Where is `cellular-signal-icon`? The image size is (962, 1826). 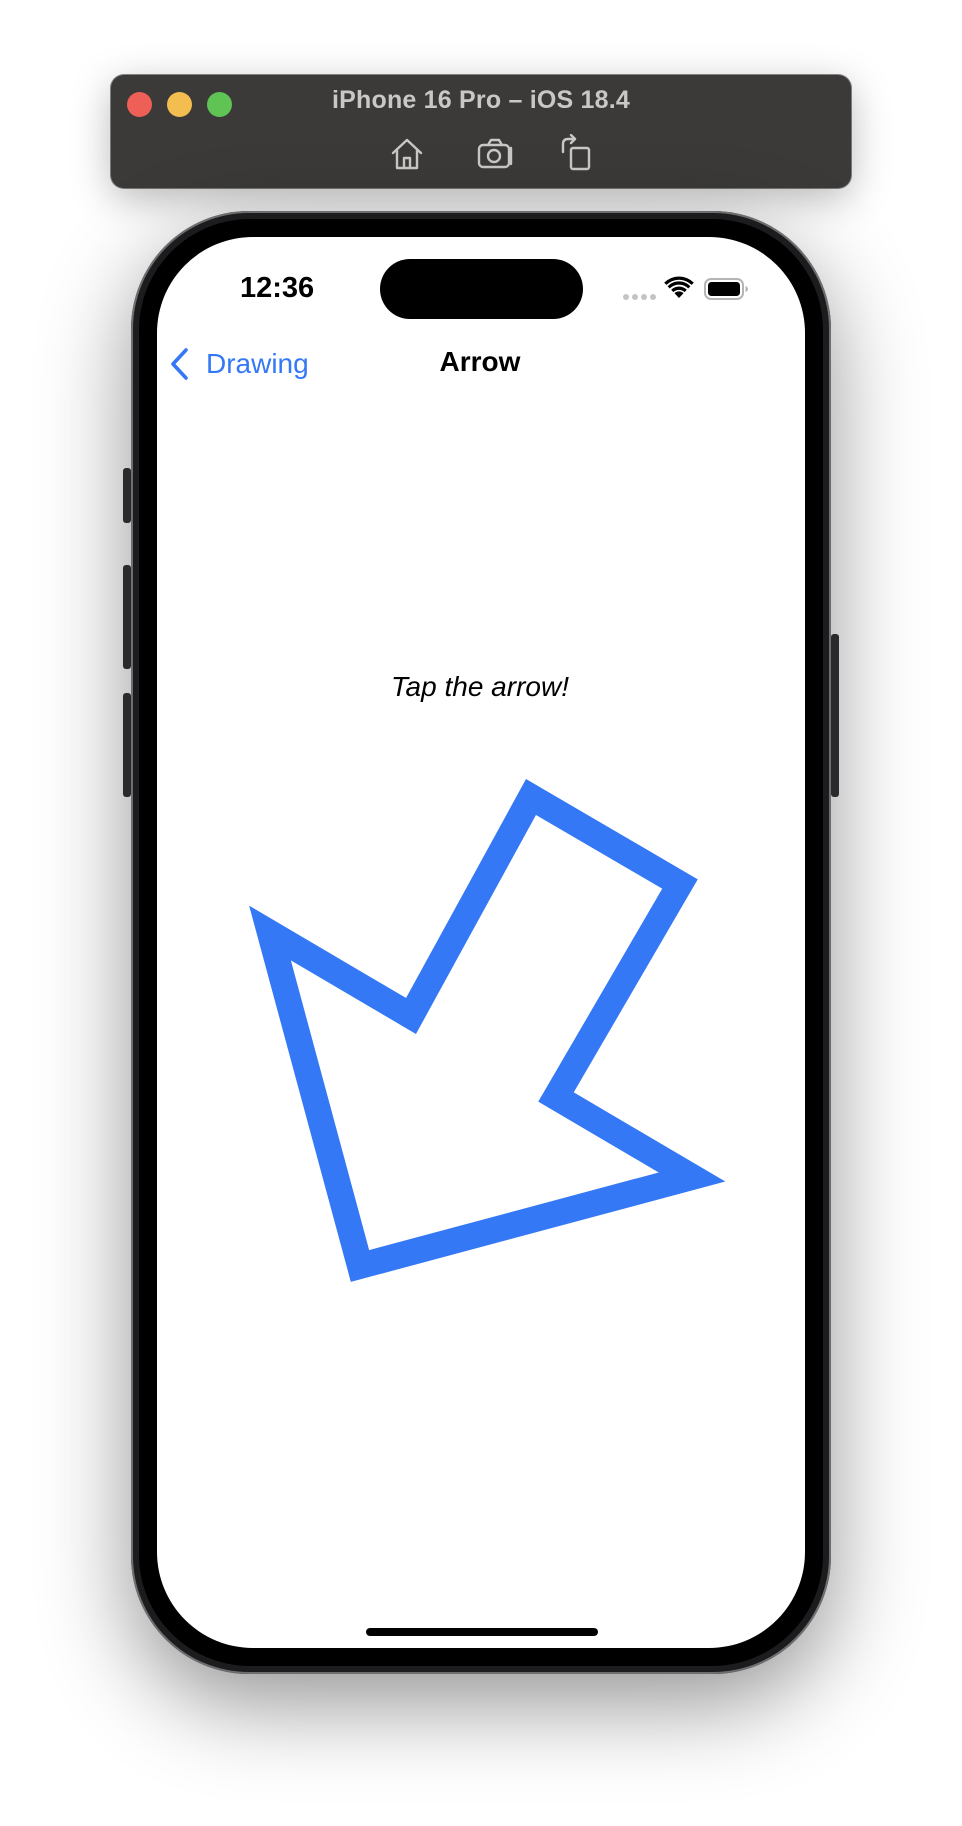
cellular-signal-icon is located at coordinates (640, 297).